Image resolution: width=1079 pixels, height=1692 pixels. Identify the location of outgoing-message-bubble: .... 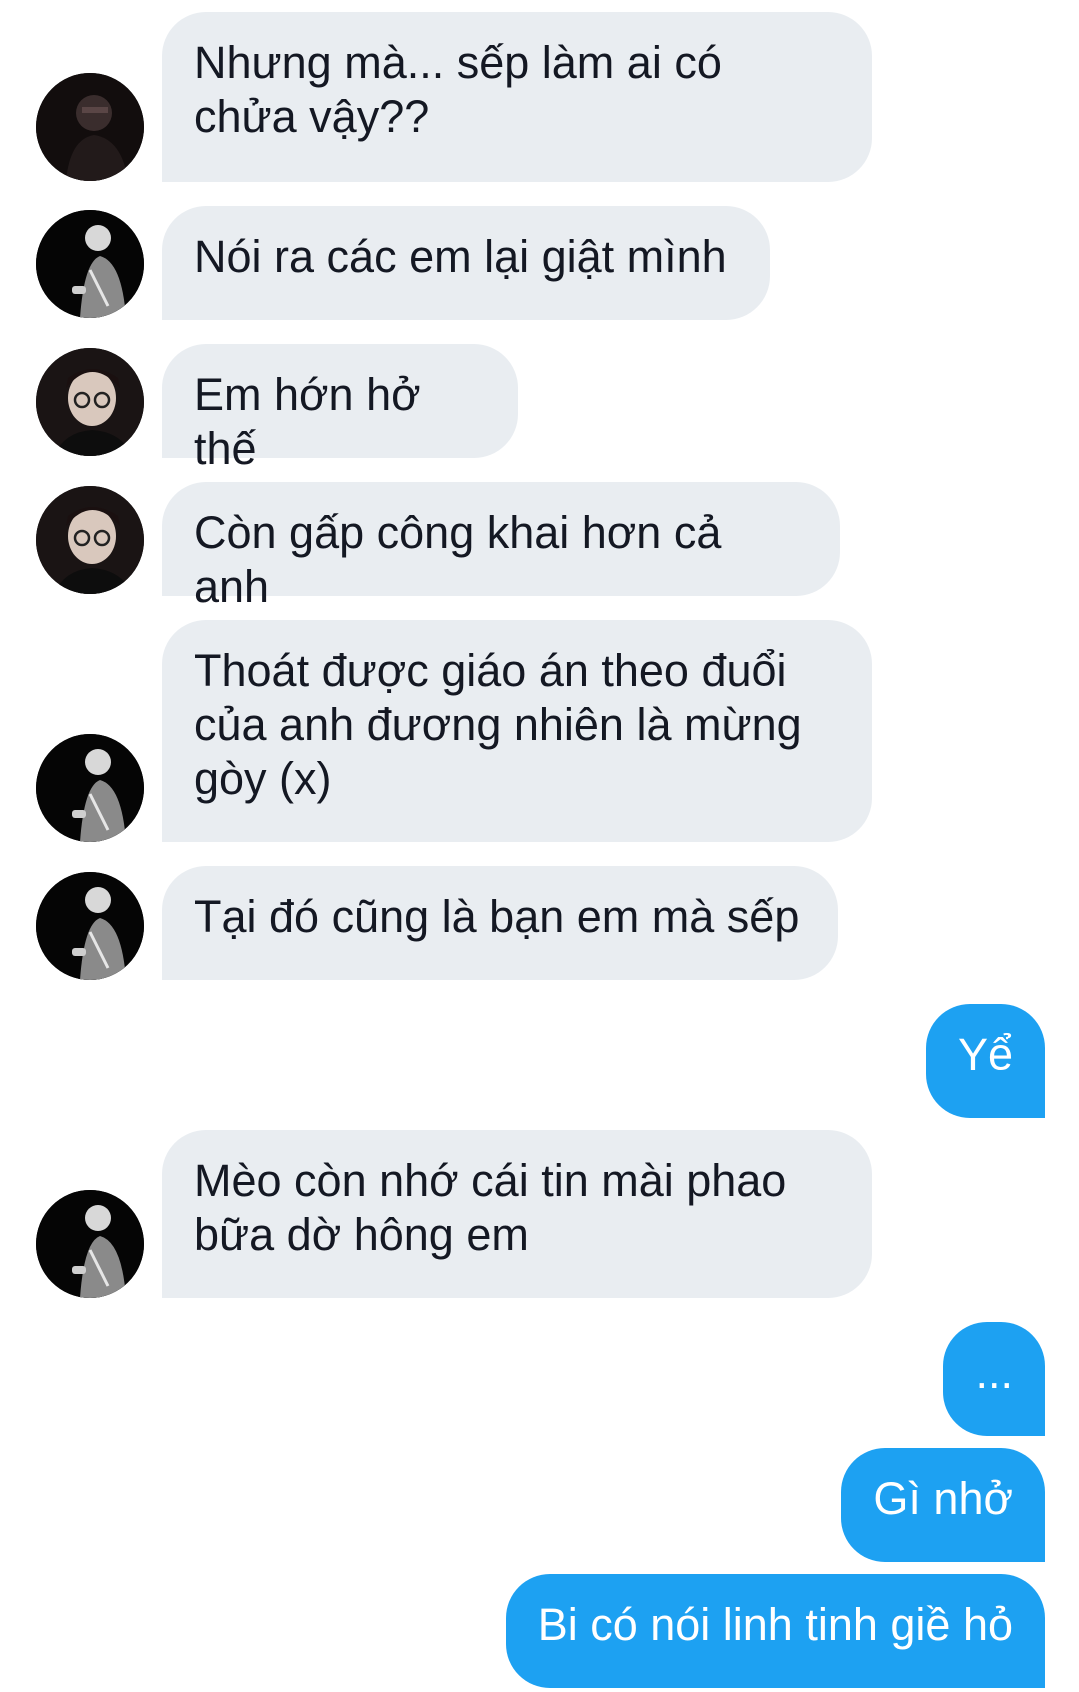
(994, 1379).